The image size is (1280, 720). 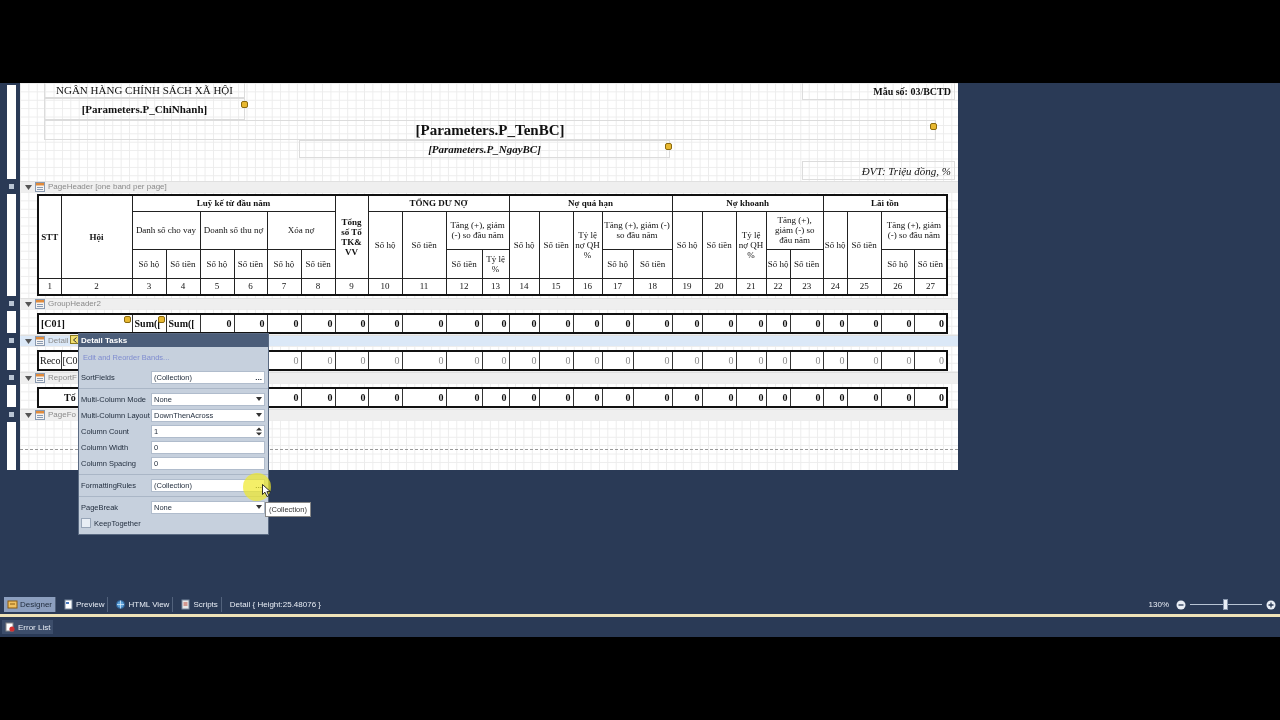 What do you see at coordinates (490, 130) in the screenshot?
I see `report-title-label: [Parameters.P_TenBC]` at bounding box center [490, 130].